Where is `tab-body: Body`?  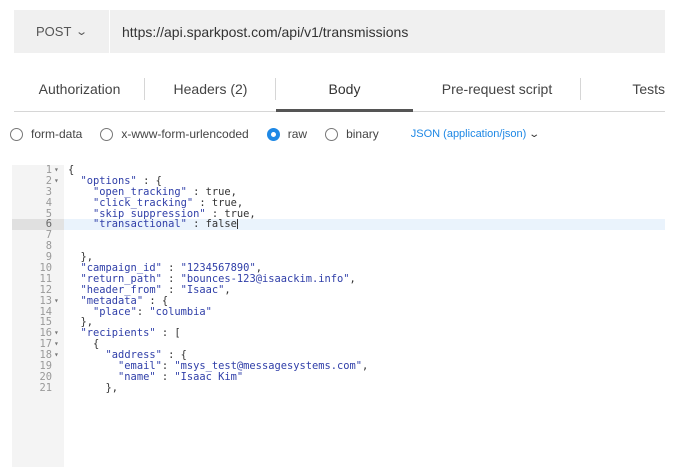 tab-body: Body is located at coordinates (344, 89).